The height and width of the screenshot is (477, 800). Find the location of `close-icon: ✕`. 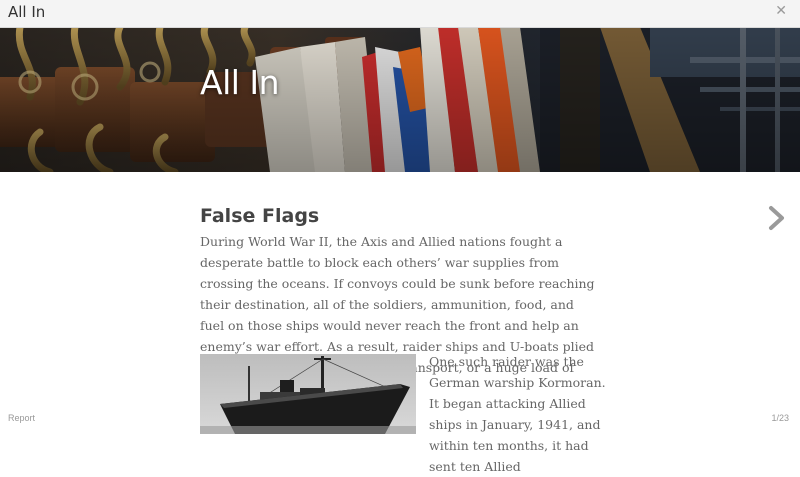

close-icon: ✕ is located at coordinates (781, 11).